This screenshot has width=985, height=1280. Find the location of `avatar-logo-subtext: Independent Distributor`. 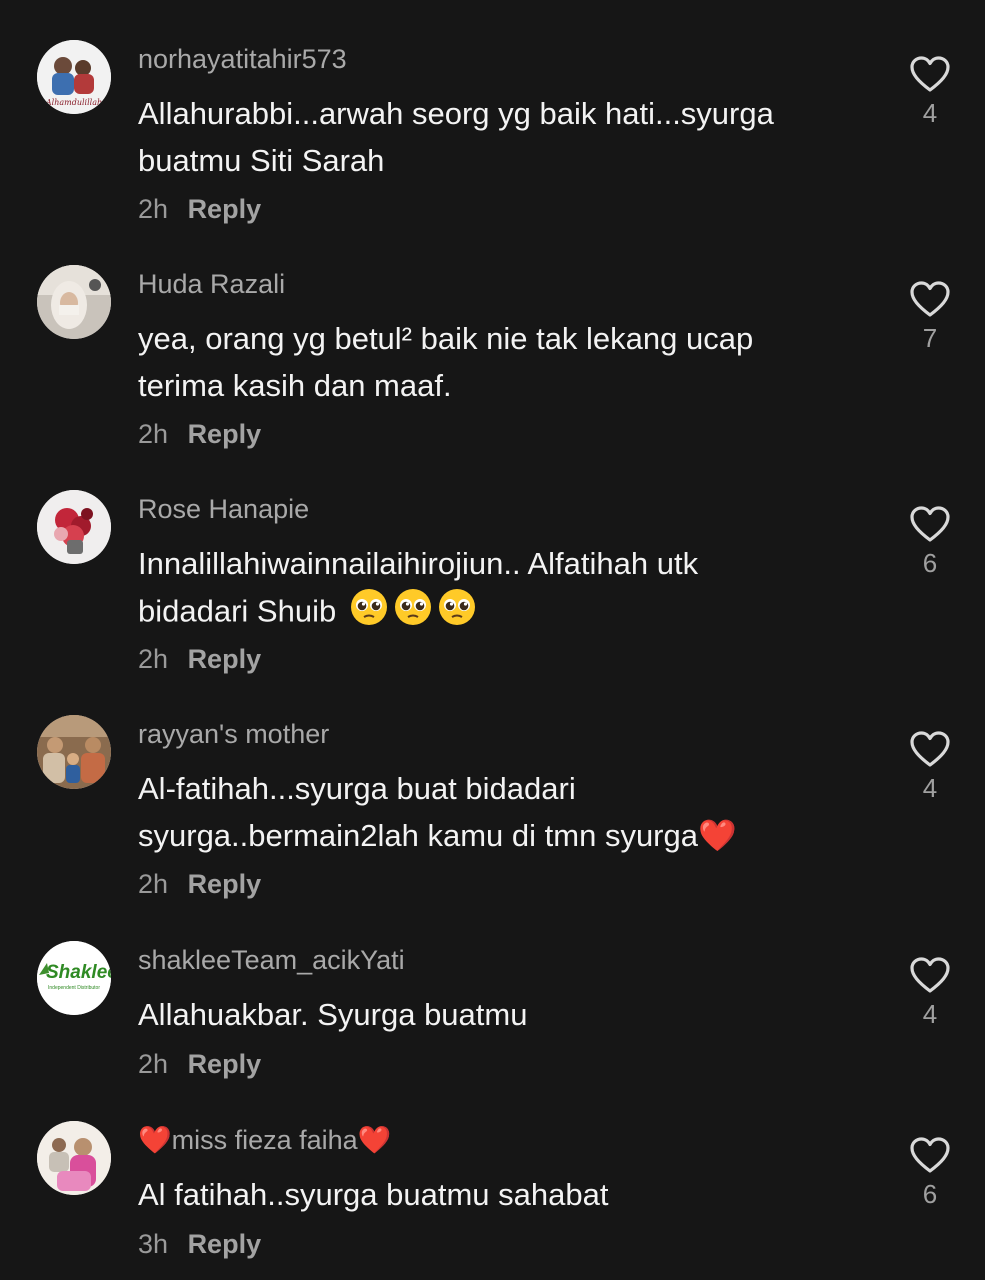

avatar-logo-subtext: Independent Distributor is located at coordinates (74, 988).